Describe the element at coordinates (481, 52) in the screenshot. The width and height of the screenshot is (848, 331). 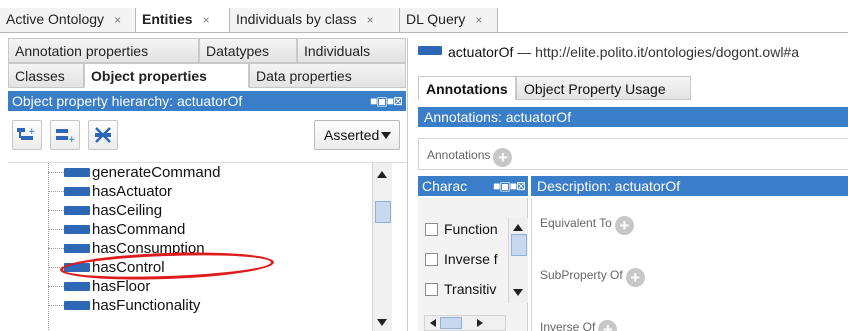
I see `entity-name: actuatorOf` at that location.